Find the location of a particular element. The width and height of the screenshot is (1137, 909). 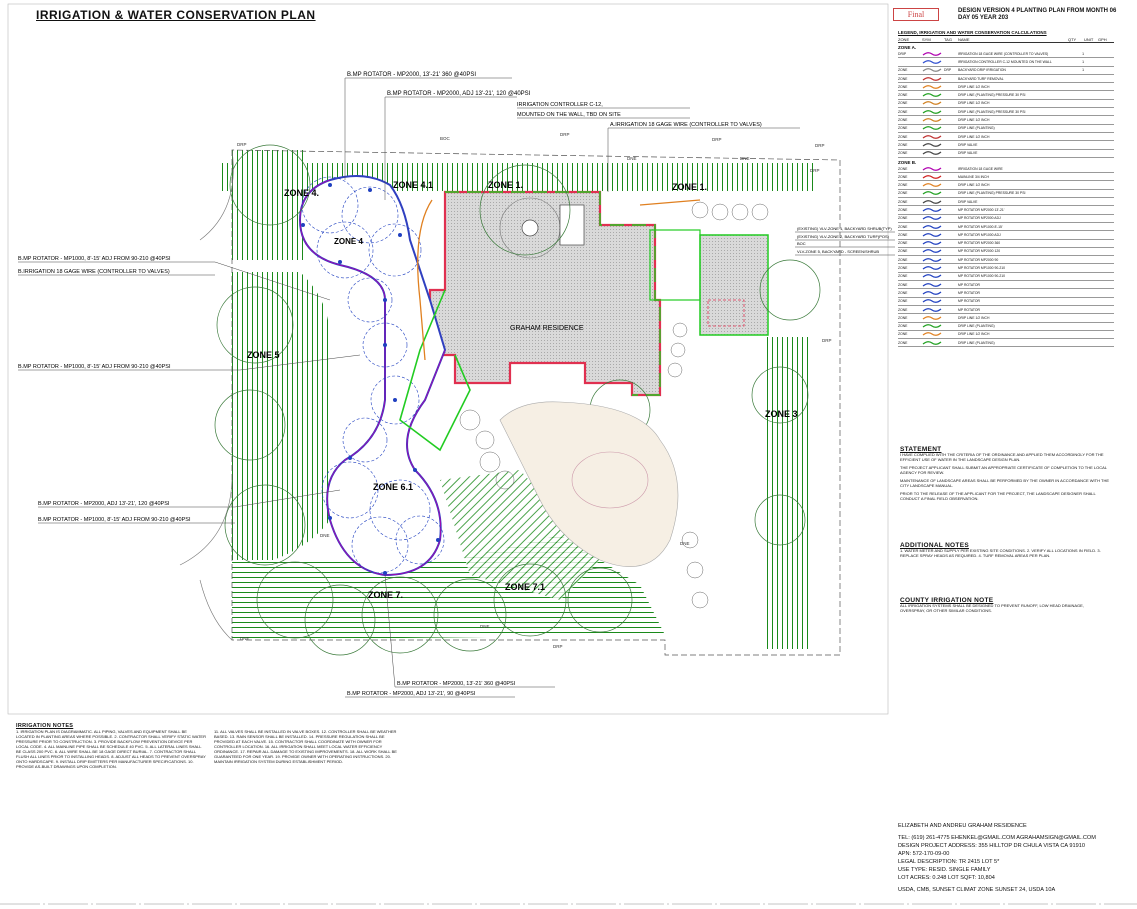

zone-label-5: ZONE 5 is located at coordinates (263, 355).